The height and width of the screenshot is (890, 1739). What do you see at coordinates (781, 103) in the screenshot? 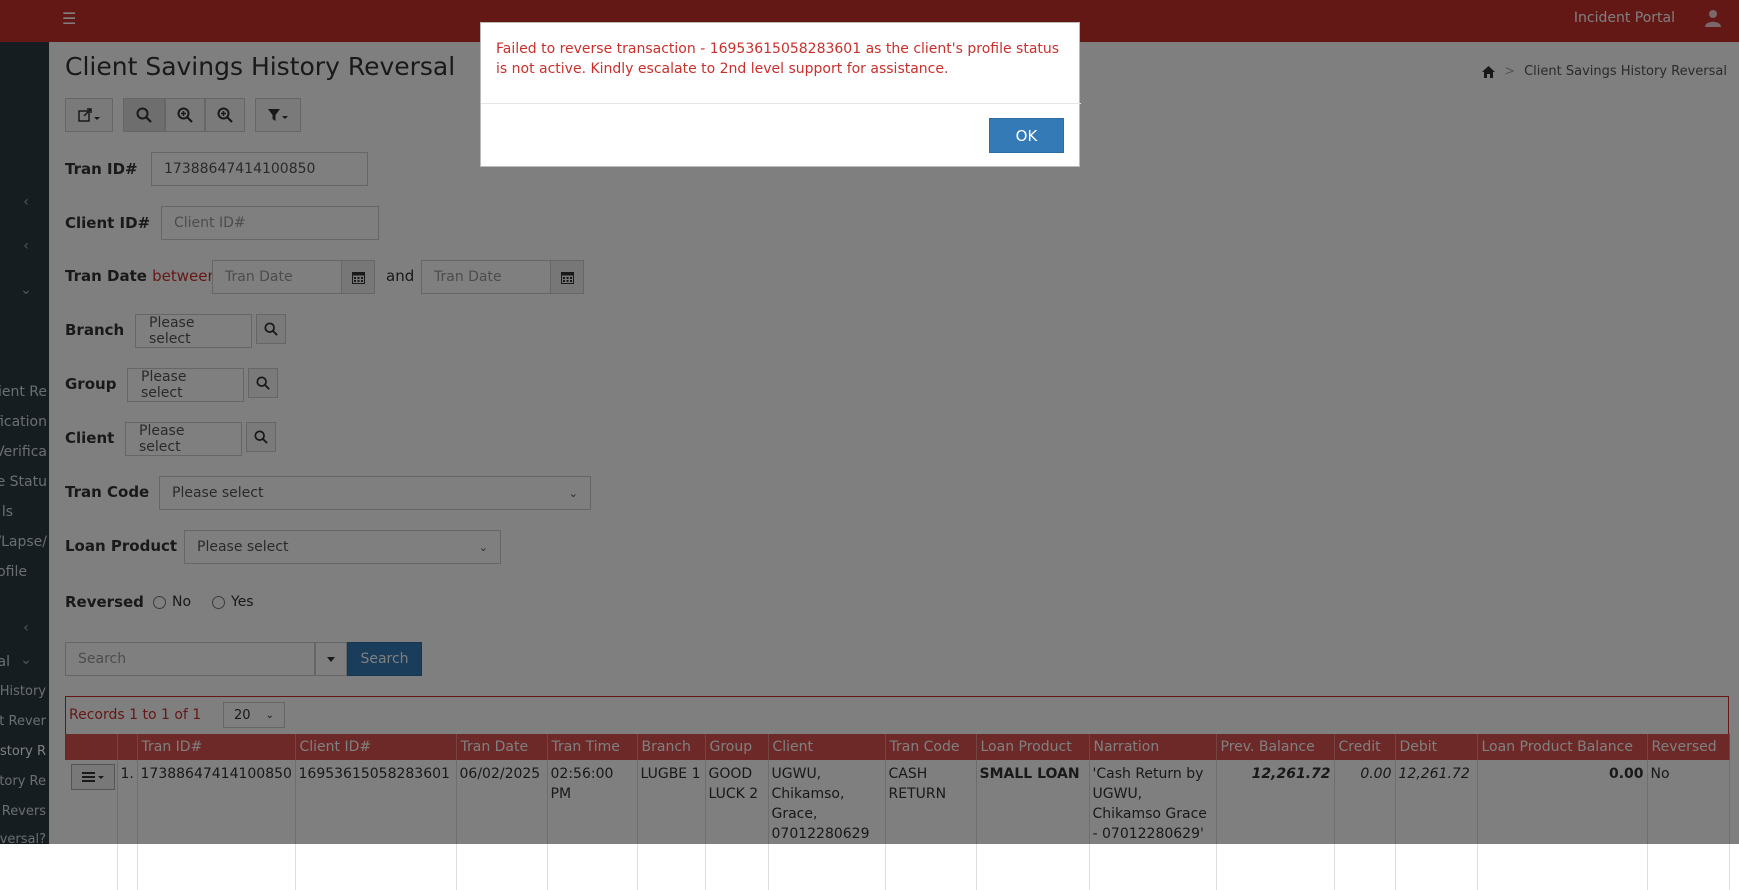
I see `dialog-divider` at bounding box center [781, 103].